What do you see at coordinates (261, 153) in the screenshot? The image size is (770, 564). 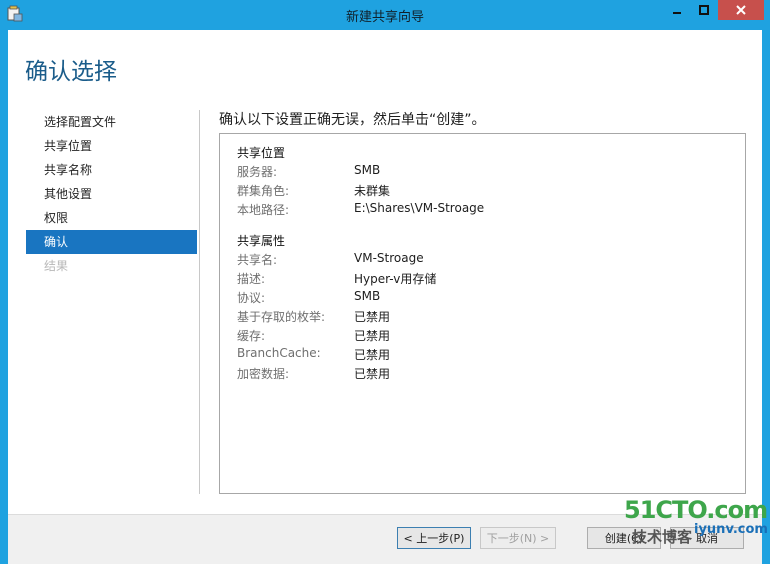 I see `section-title-share-location: 共享位置` at bounding box center [261, 153].